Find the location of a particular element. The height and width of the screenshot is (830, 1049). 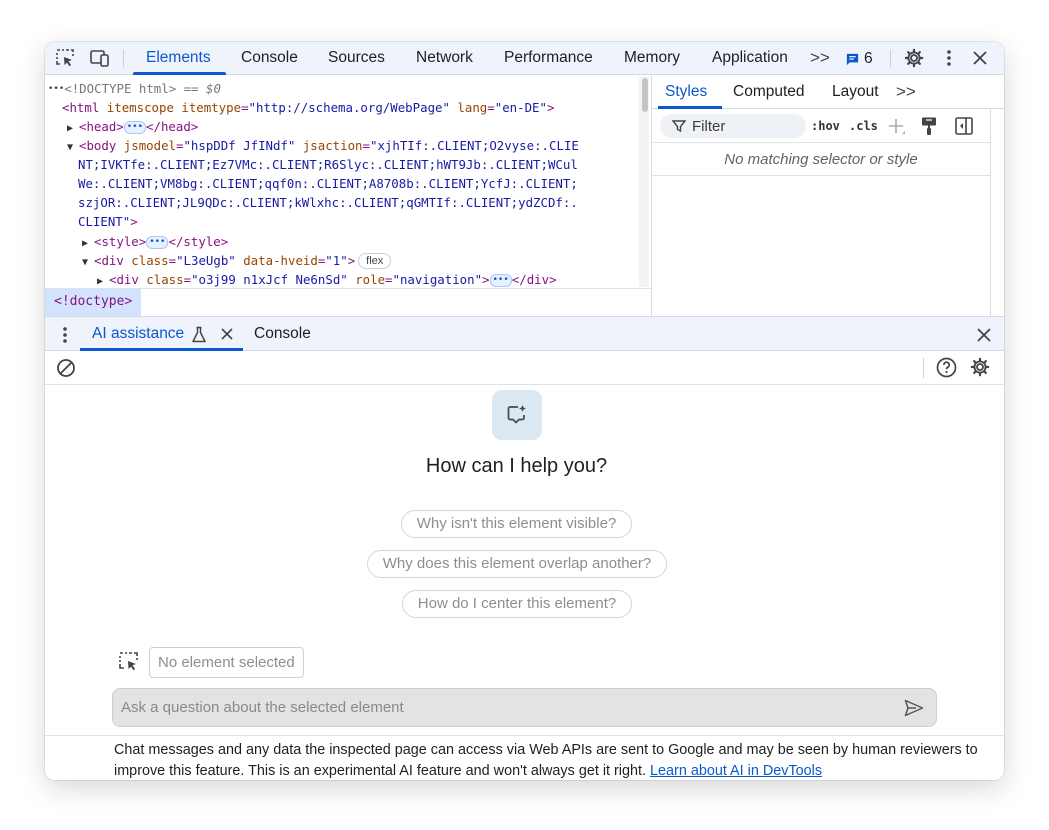

selected-equals: == is located at coordinates (191, 88).